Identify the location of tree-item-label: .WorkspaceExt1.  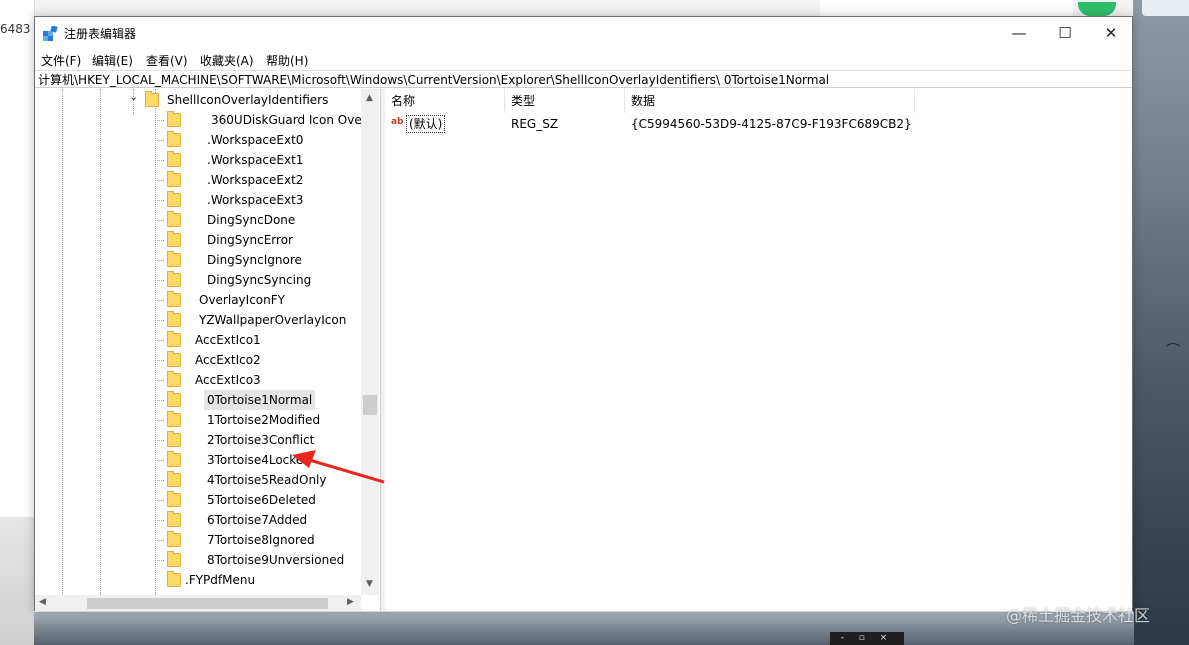
(255, 160).